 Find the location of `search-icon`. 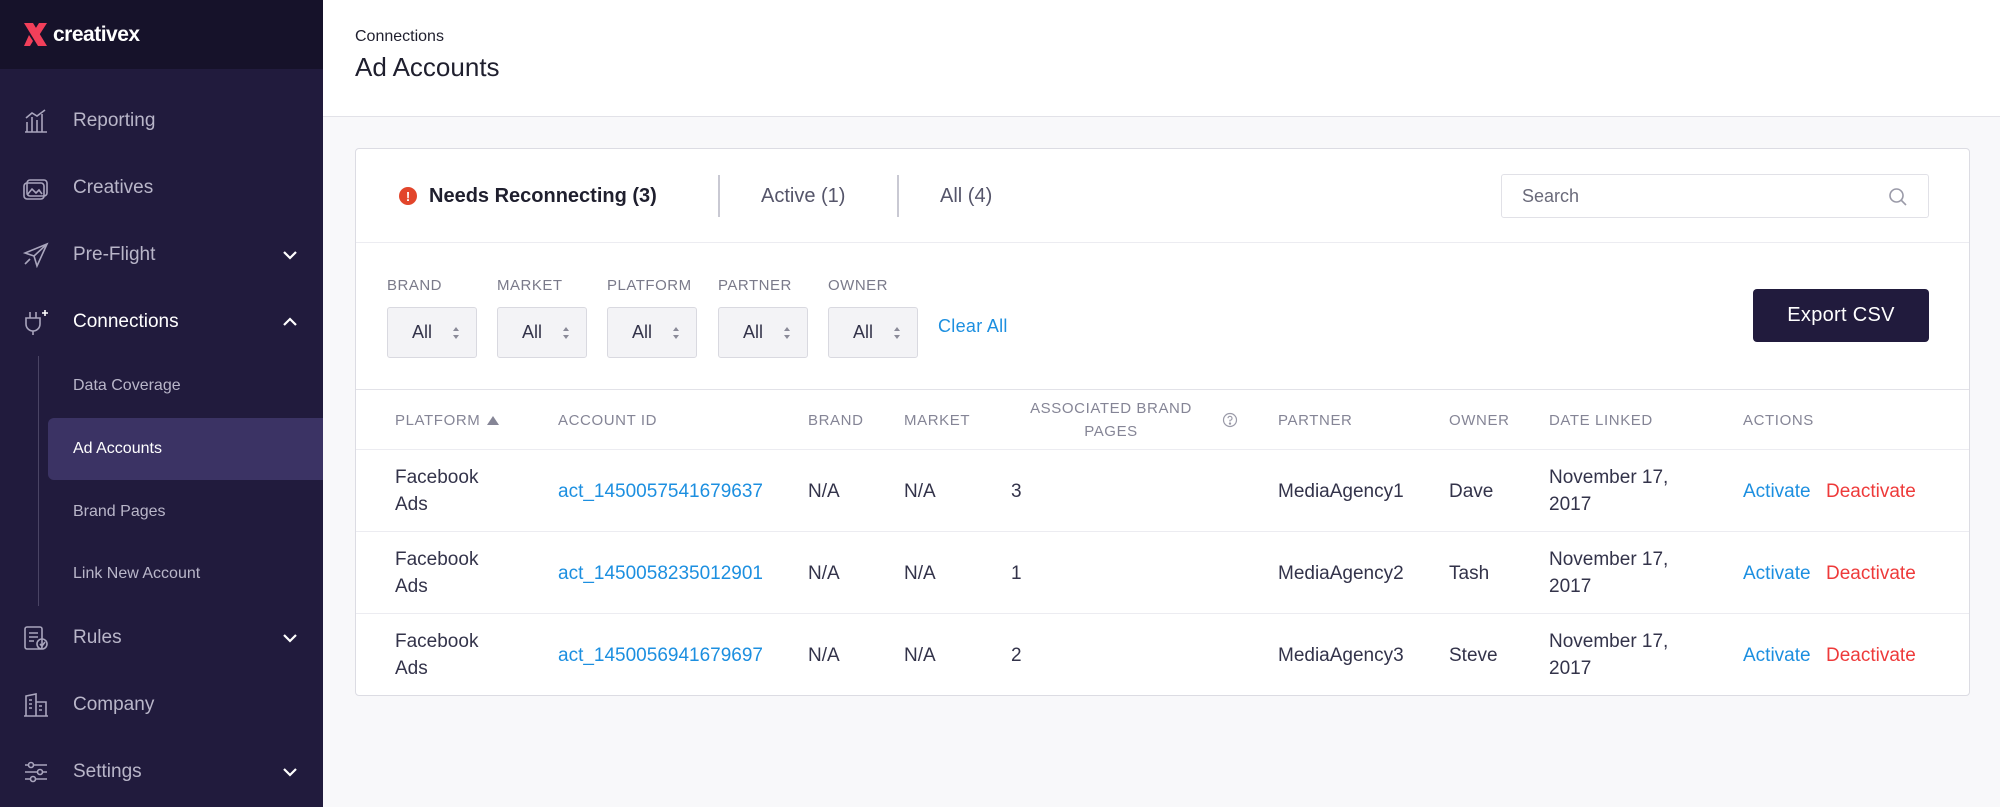

search-icon is located at coordinates (1898, 197).